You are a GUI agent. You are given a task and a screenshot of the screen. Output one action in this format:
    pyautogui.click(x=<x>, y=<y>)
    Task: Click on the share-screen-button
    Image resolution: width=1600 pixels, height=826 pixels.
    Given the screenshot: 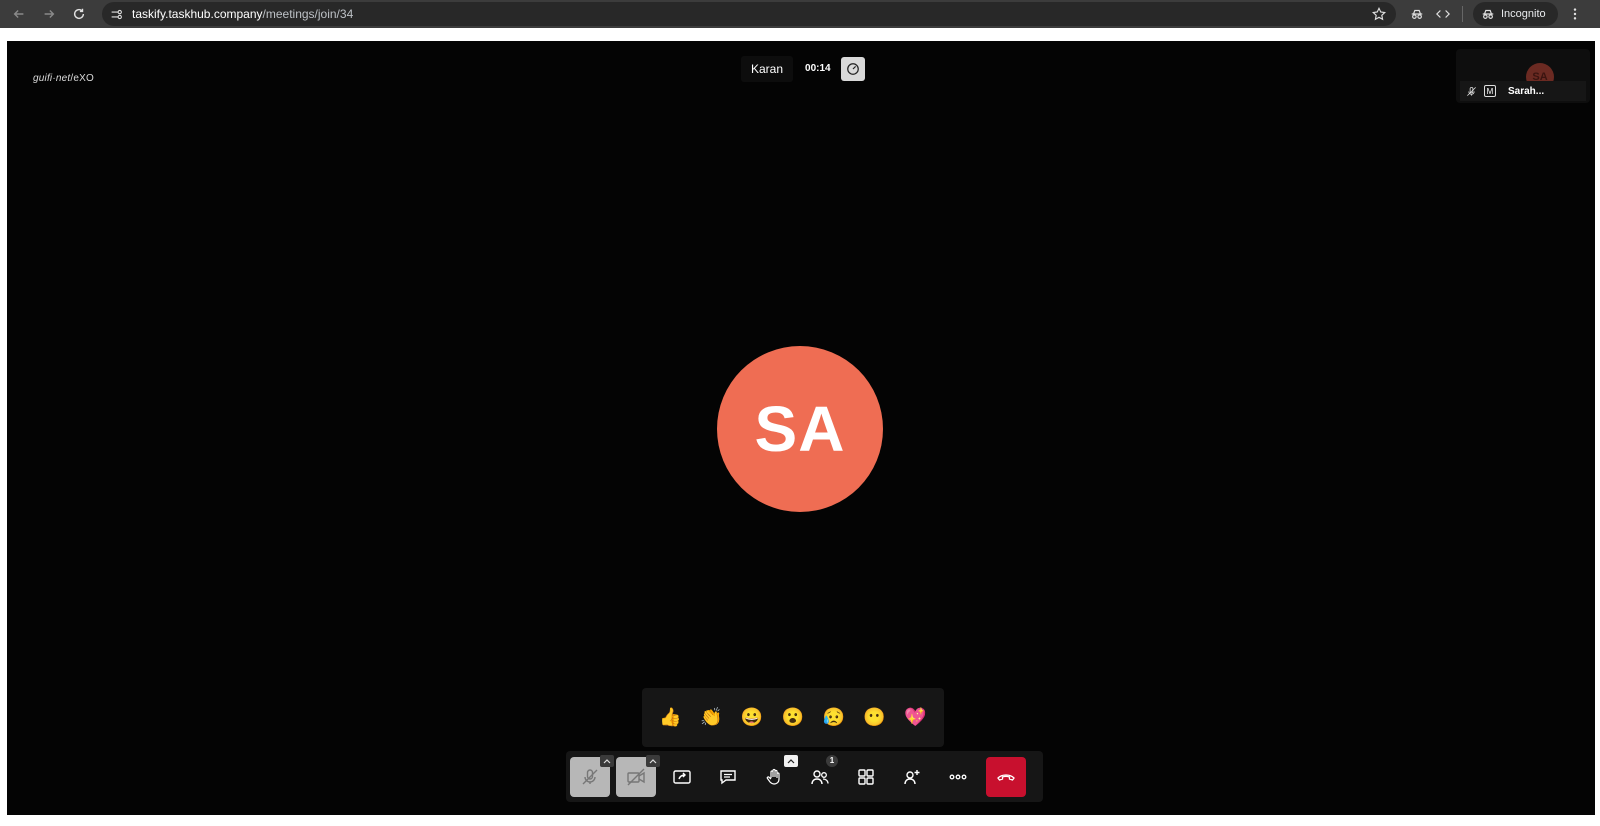 What is the action you would take?
    pyautogui.click(x=682, y=777)
    